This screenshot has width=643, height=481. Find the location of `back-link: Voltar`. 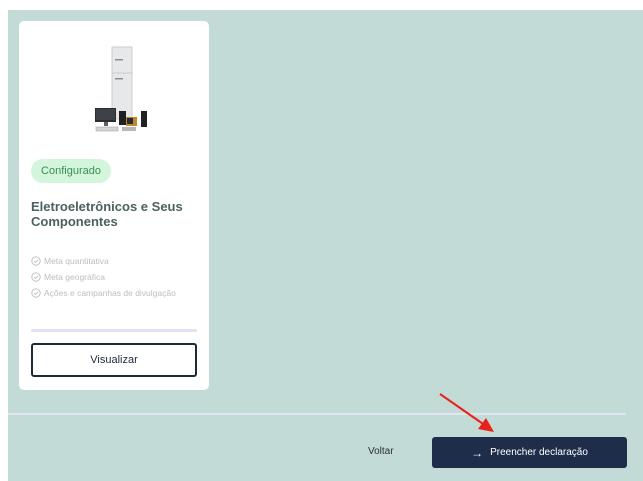

back-link: Voltar is located at coordinates (381, 451).